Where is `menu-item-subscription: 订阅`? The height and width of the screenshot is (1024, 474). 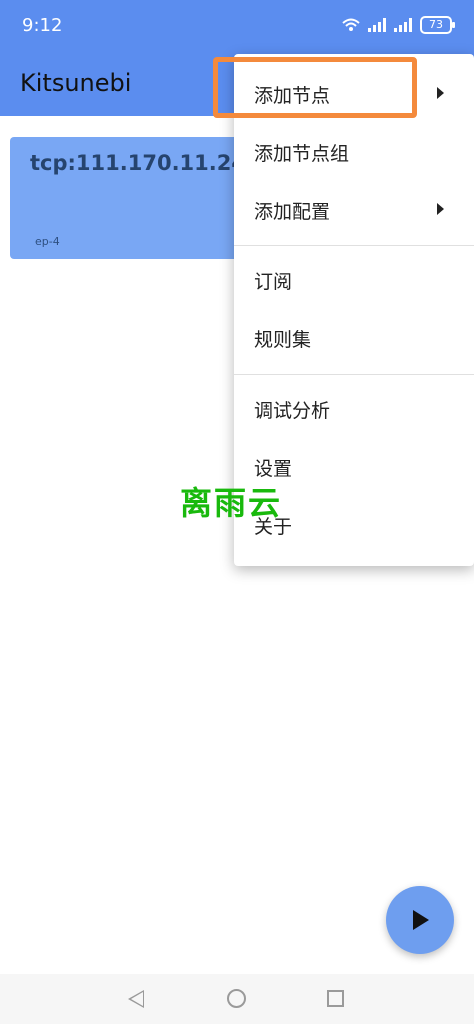 menu-item-subscription: 订阅 is located at coordinates (354, 280).